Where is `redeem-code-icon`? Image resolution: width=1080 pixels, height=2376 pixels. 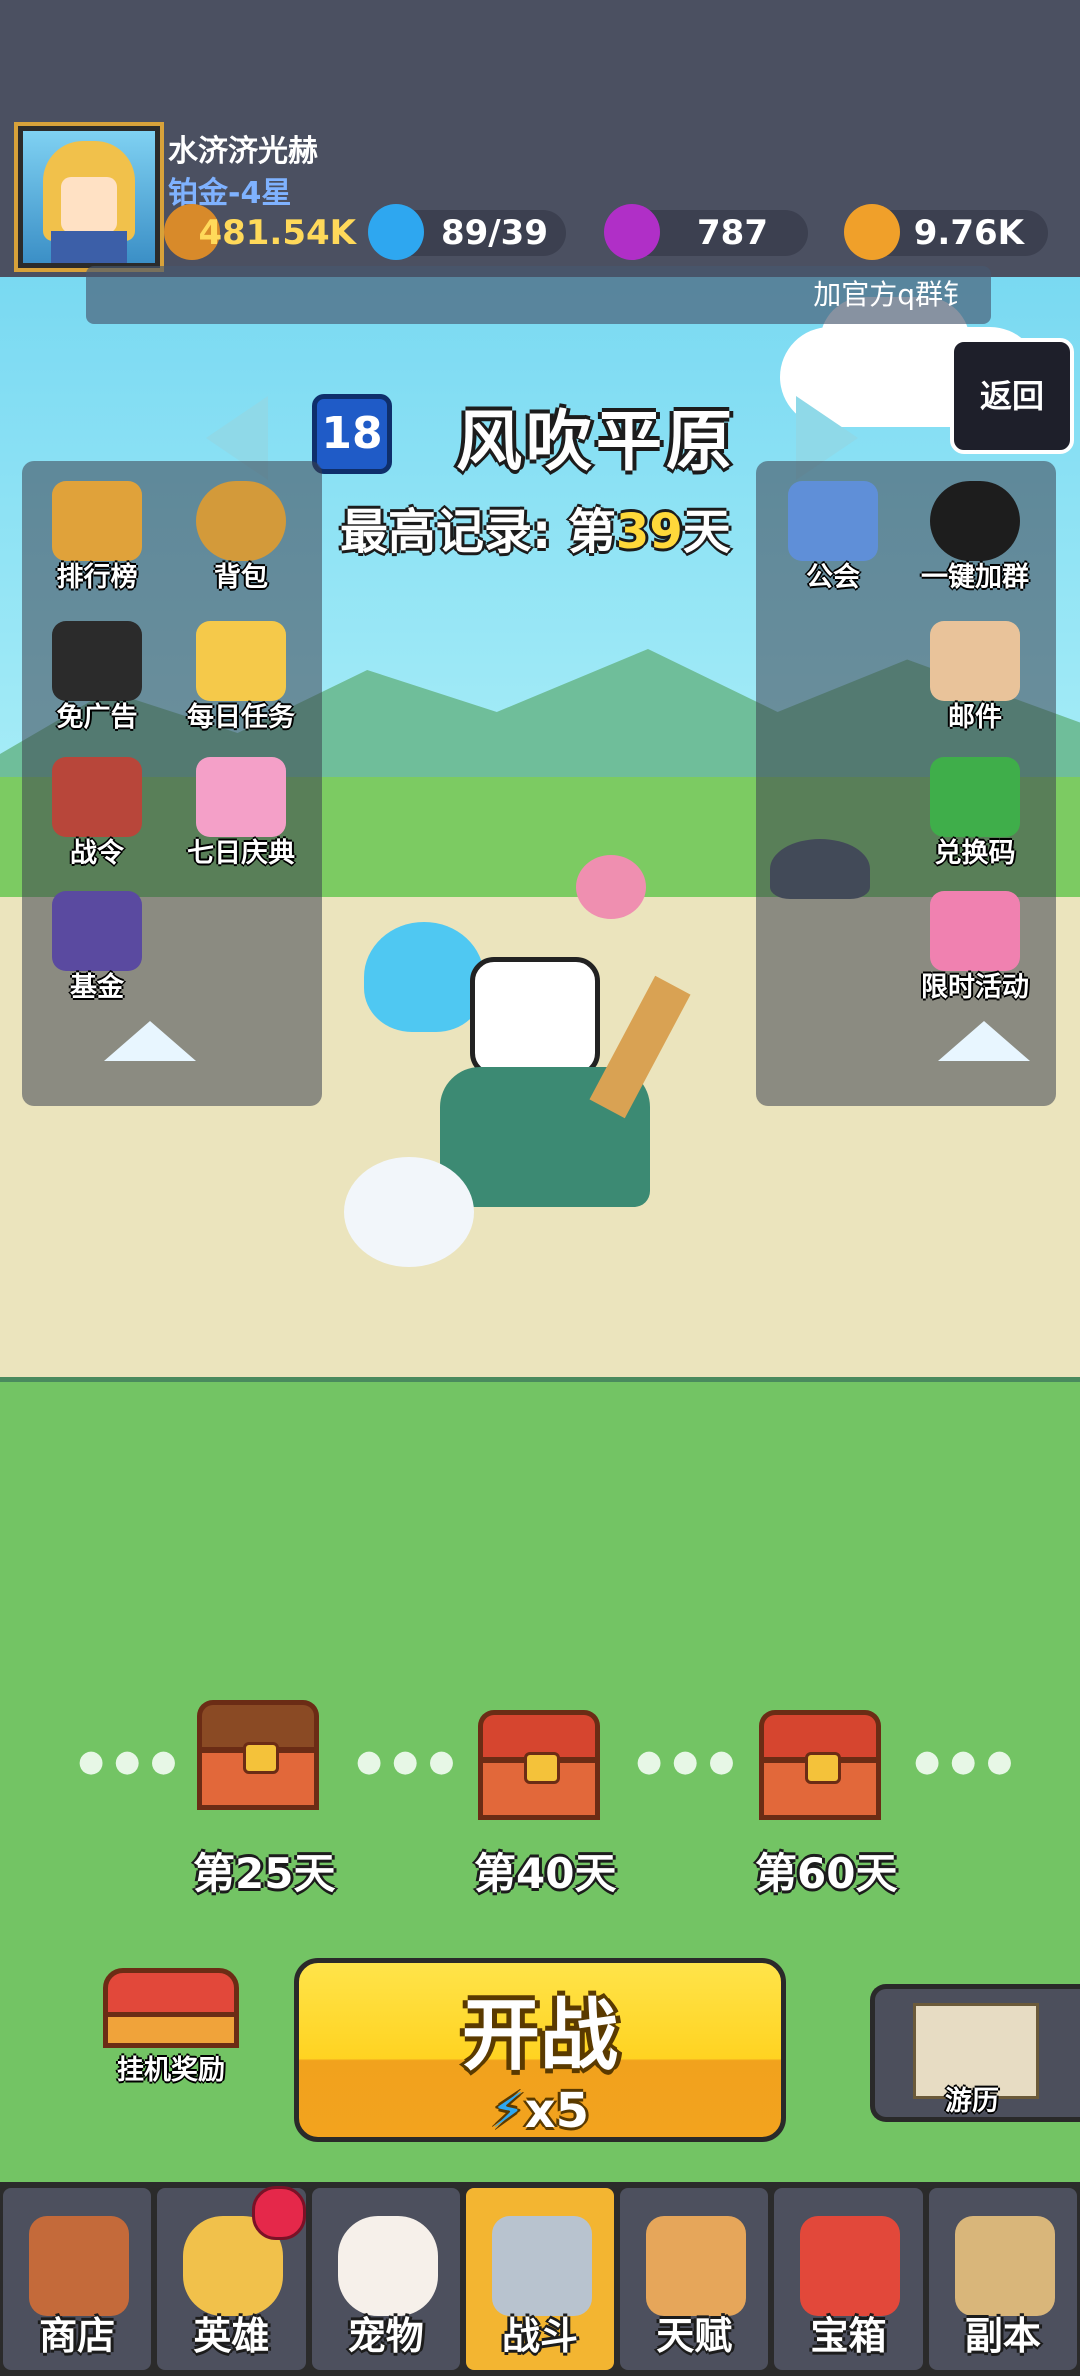
redeem-code-icon is located at coordinates (975, 797).